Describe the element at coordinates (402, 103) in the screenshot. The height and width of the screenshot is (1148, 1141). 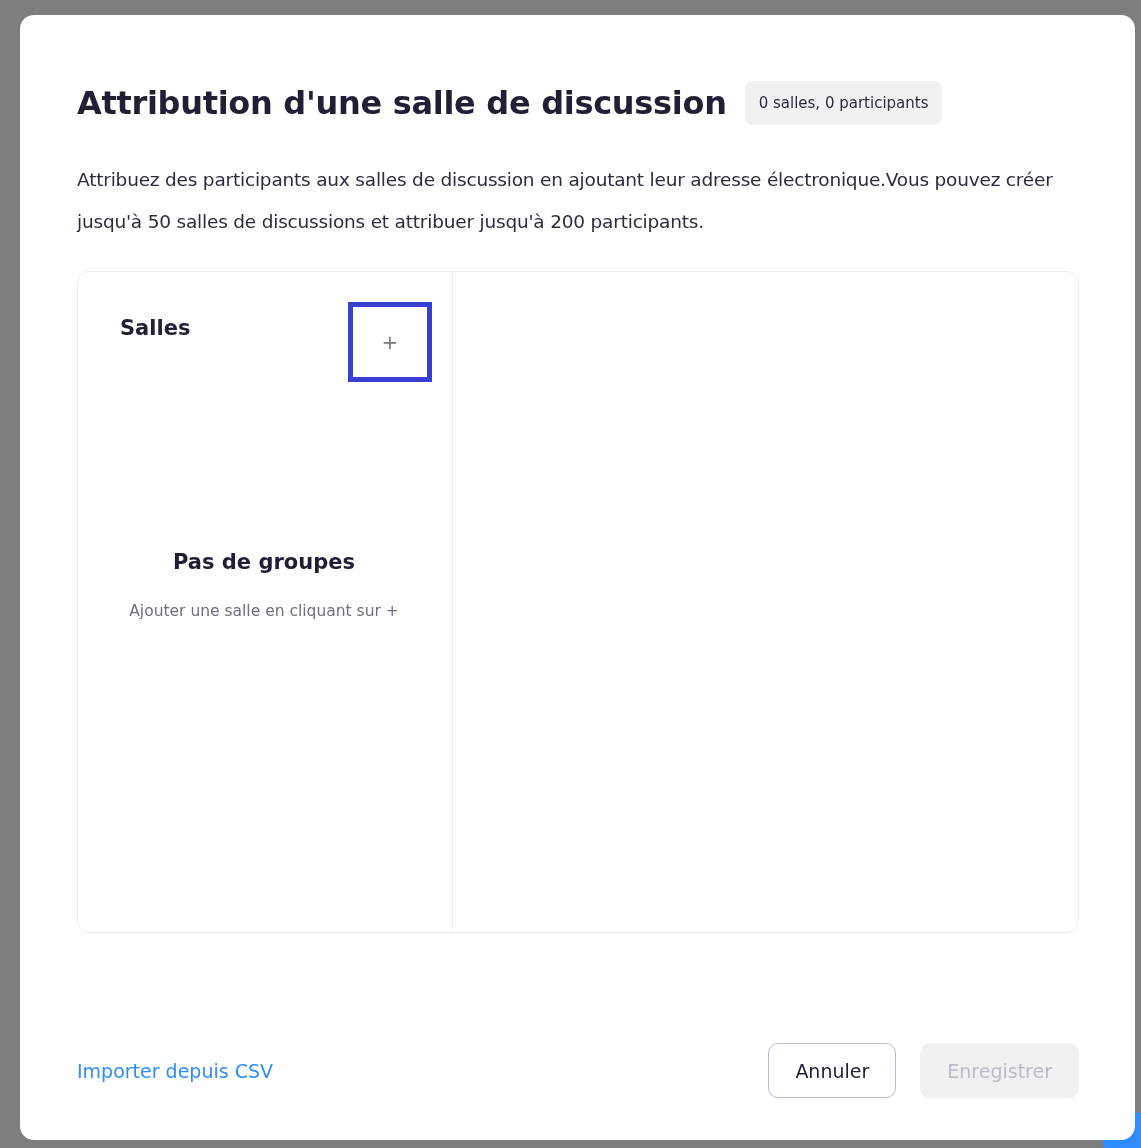
I see `dialog-title: Attribution d'une salle de discussion` at that location.